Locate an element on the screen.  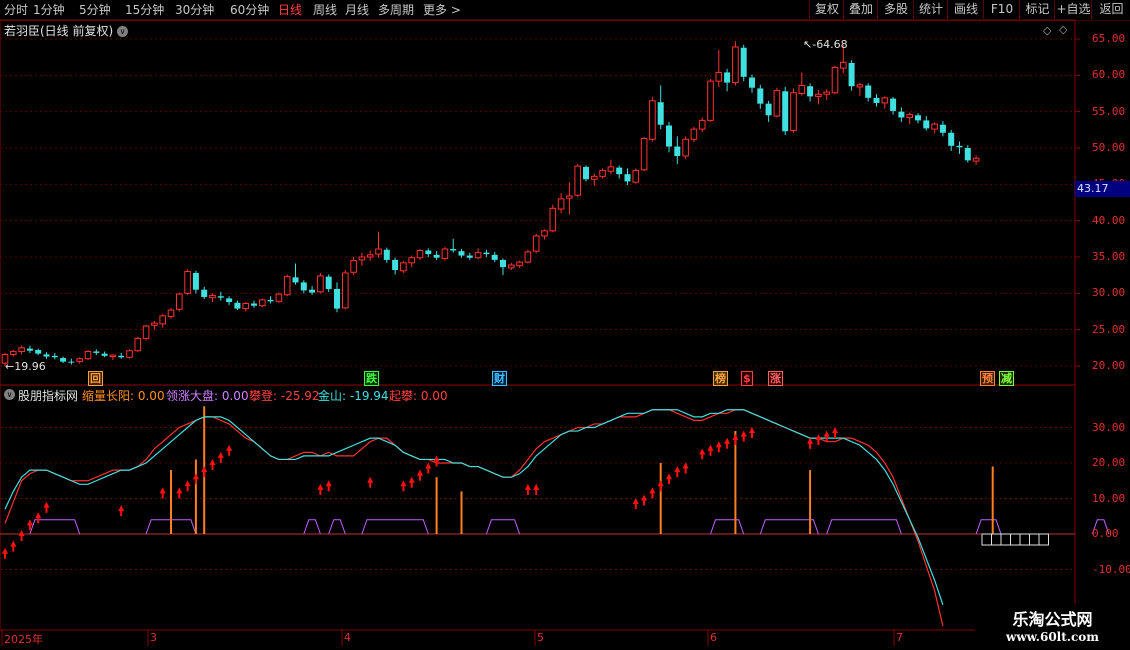
event-marker: 回 is located at coordinates (95, 378).